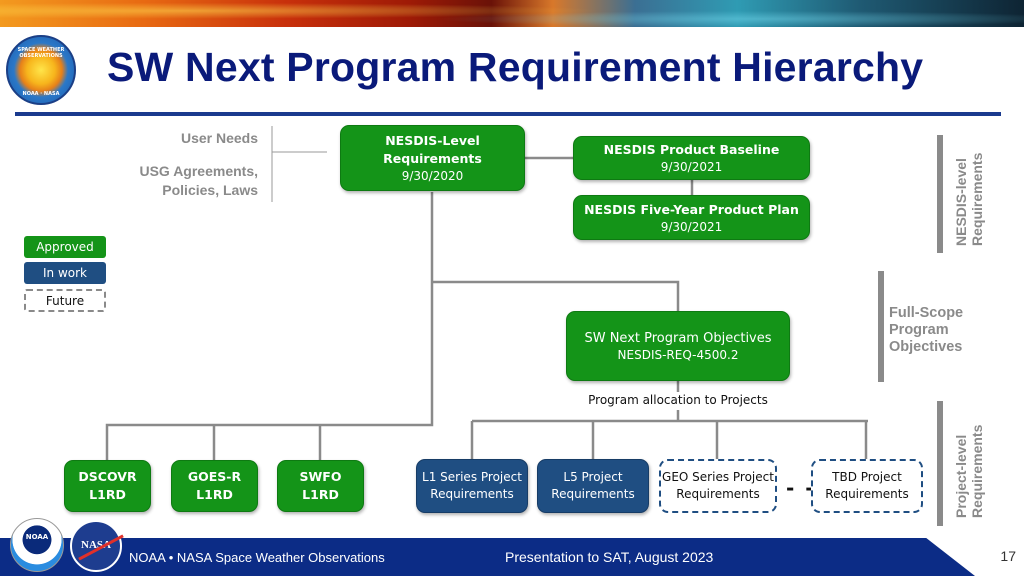  I want to click on full-scope-tier-label: Full-Scope Program Objectives, so click(926, 330).